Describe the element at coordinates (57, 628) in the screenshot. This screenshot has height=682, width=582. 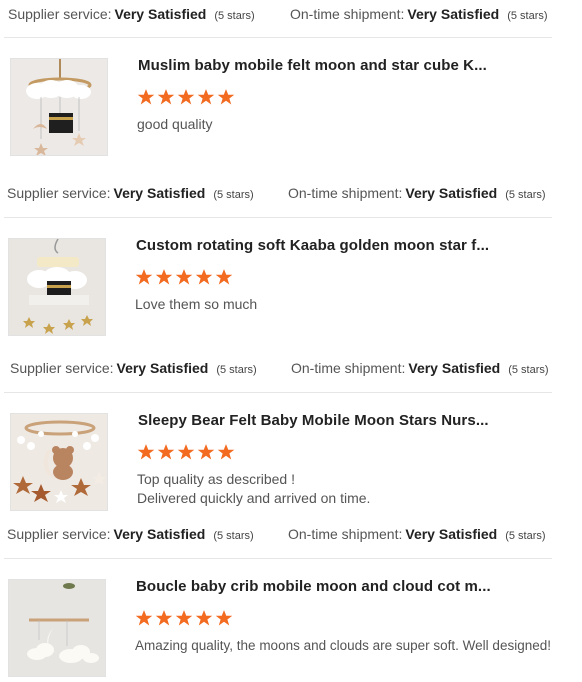
I see `boucle-moon-cloud-mobile-image` at that location.